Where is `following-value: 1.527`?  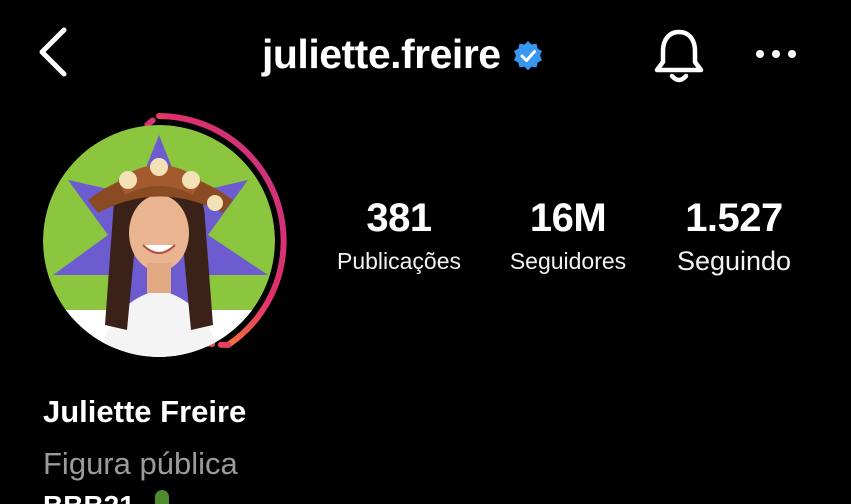
following-value: 1.527 is located at coordinates (734, 218).